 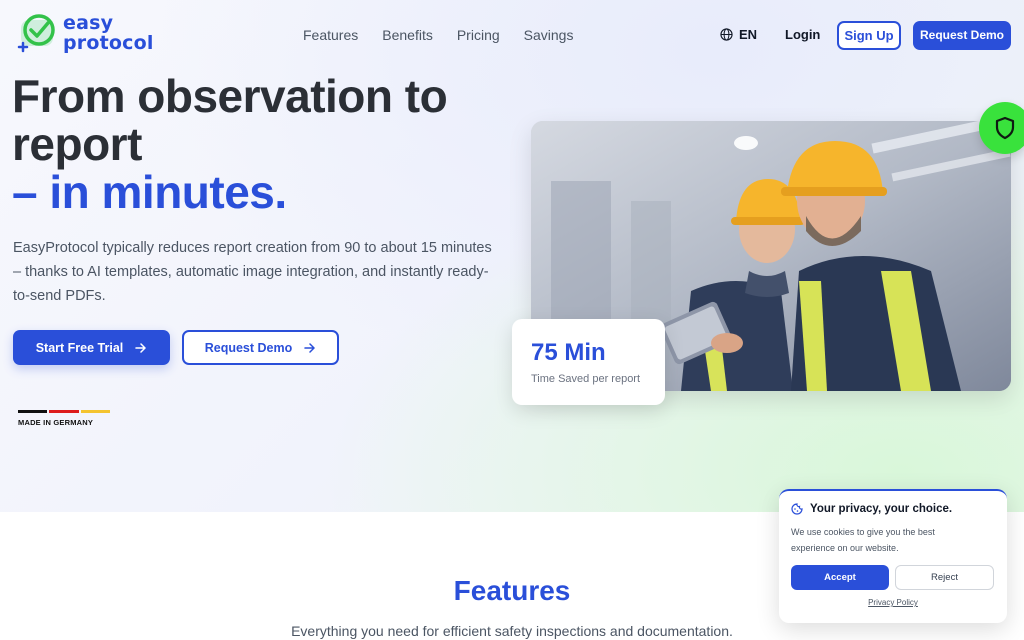 What do you see at coordinates (478, 35) in the screenshot?
I see `nav-pricing: Pricing` at bounding box center [478, 35].